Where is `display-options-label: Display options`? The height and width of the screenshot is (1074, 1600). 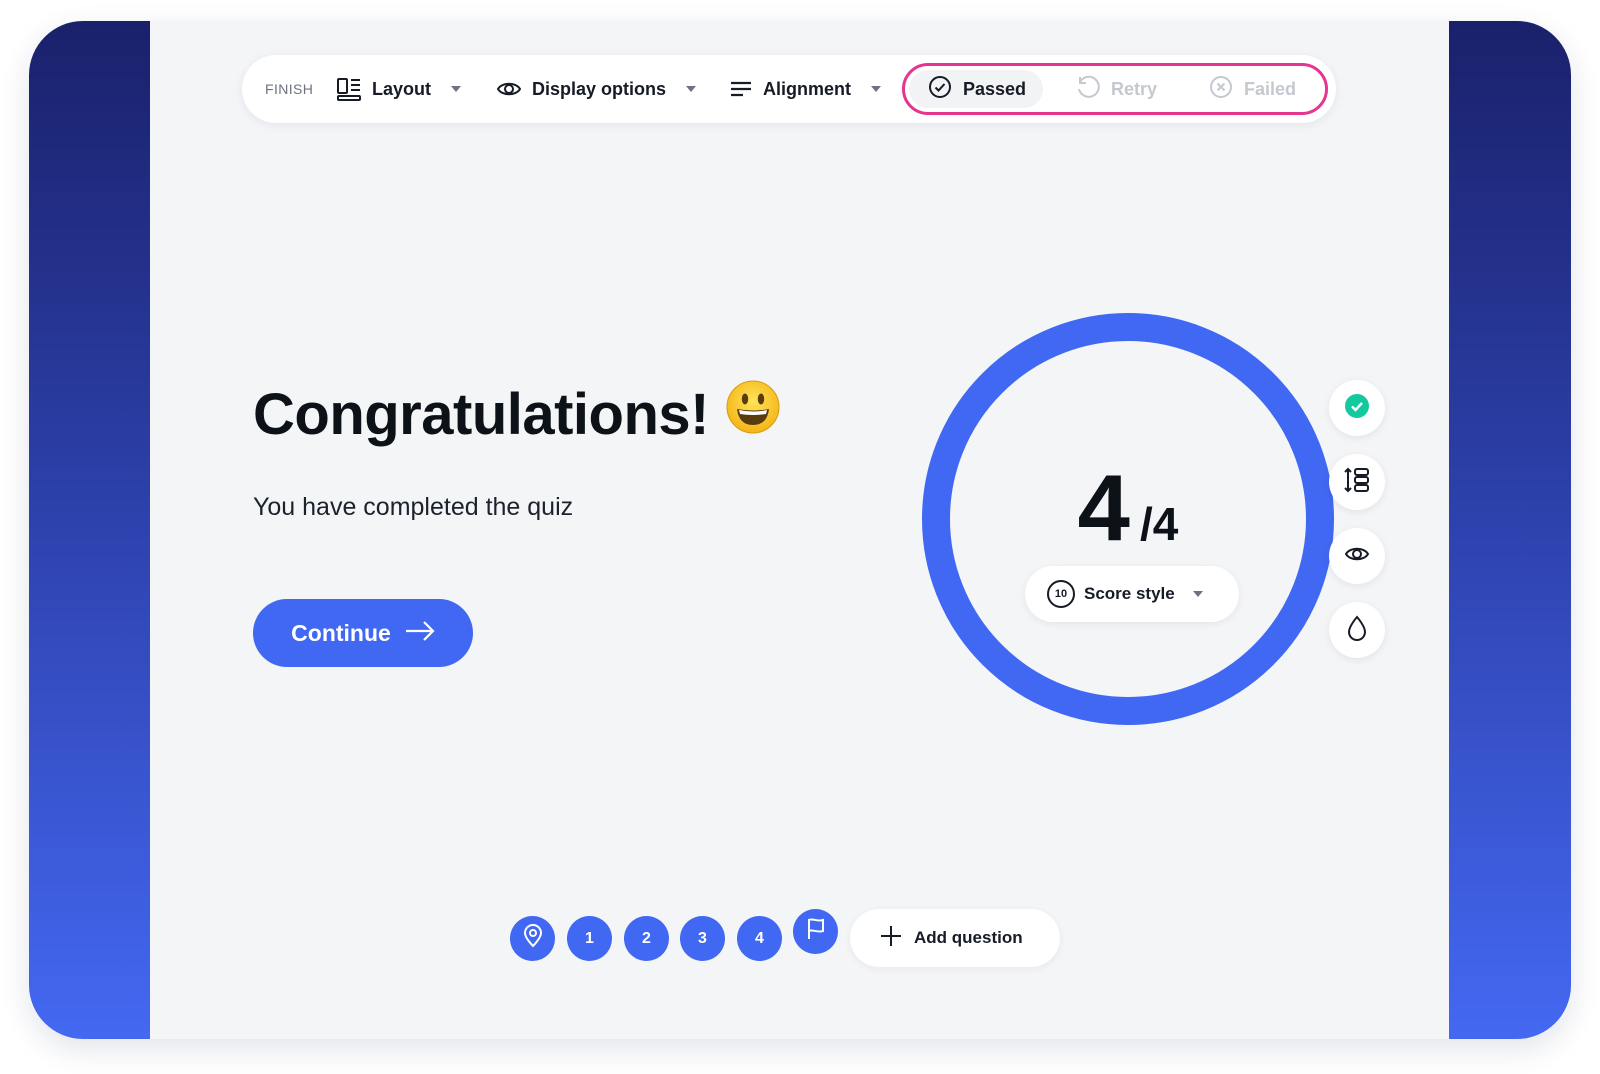 display-options-label: Display options is located at coordinates (599, 88).